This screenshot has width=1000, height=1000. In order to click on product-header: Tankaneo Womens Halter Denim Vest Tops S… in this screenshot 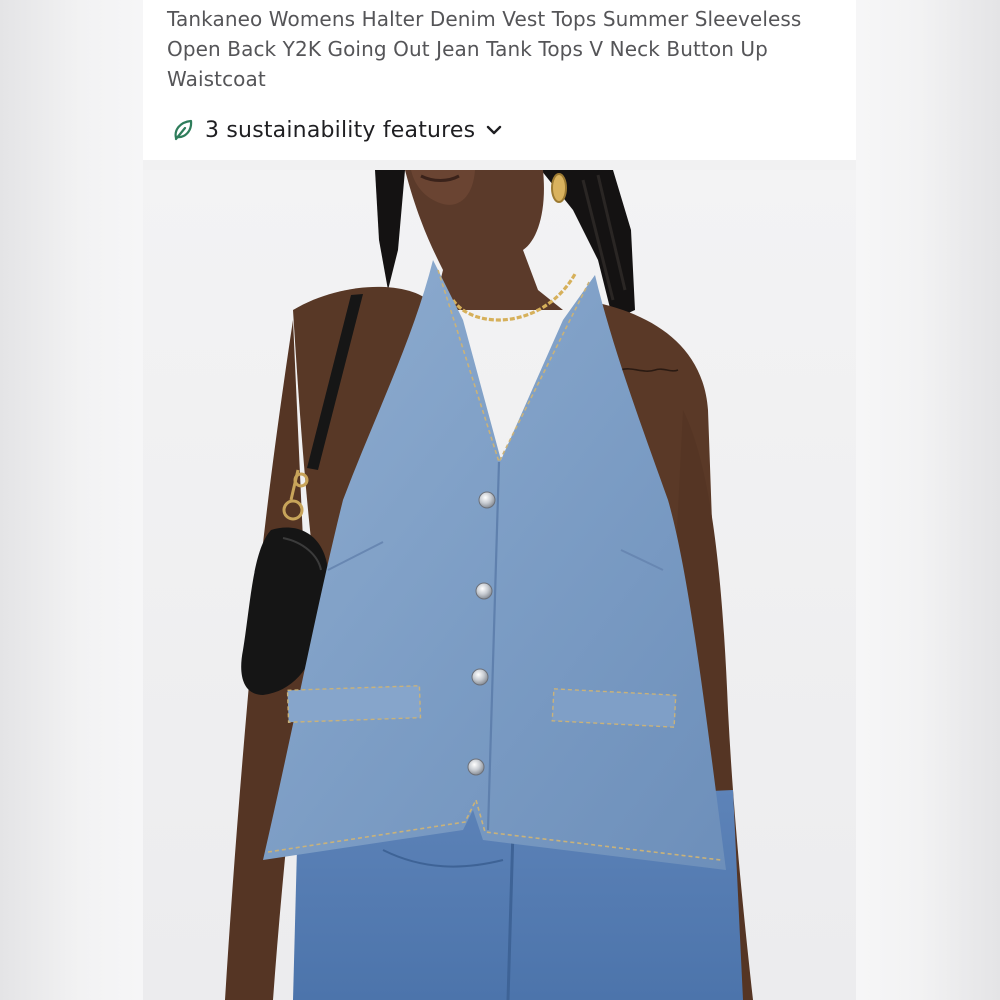, I will do `click(499, 80)`.